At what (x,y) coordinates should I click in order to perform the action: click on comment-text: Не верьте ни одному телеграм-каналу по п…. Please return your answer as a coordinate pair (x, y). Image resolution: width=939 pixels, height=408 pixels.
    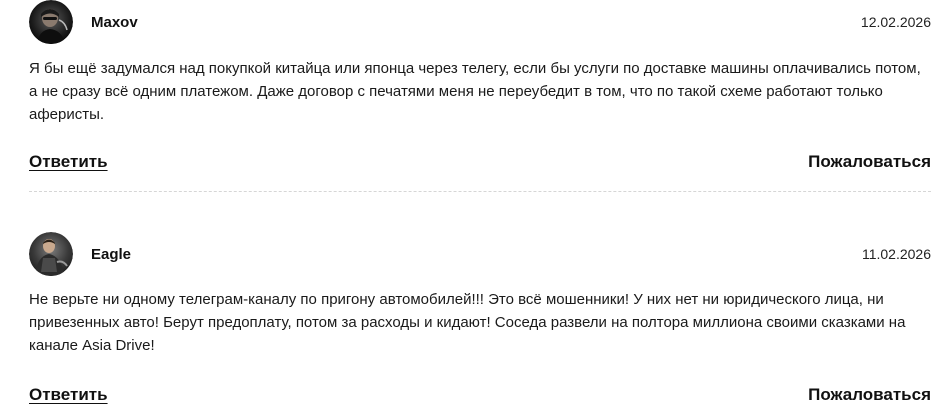
    Looking at the image, I should click on (467, 322).